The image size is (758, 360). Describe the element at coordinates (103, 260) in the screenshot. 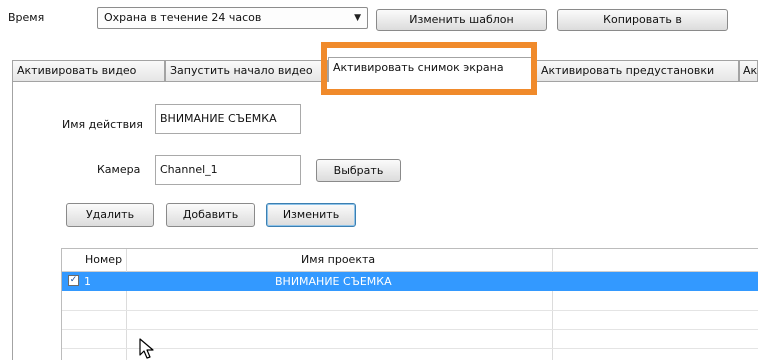

I see `column-header-number: Номер` at that location.